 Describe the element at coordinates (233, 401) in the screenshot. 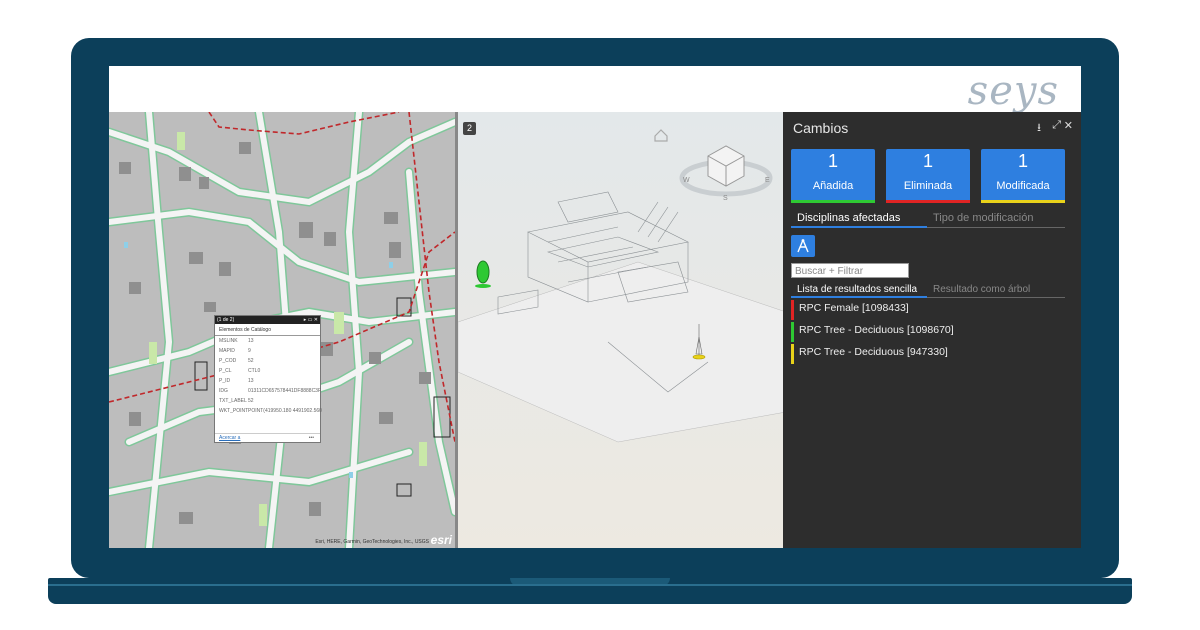

I see `attribute-key: TXT_LABEL` at that location.